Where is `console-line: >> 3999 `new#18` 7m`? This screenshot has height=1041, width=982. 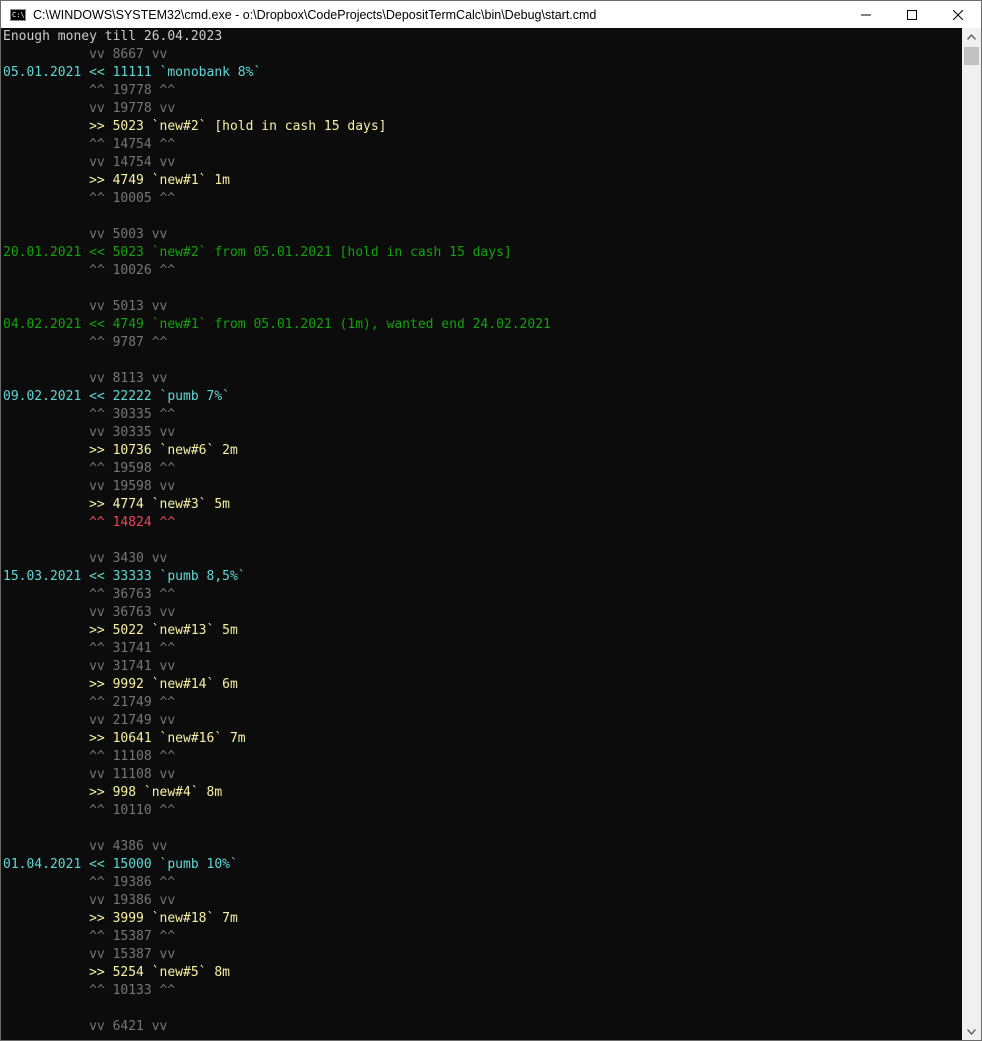
console-line: >> 3999 `new#18` 7m is located at coordinates (277, 919).